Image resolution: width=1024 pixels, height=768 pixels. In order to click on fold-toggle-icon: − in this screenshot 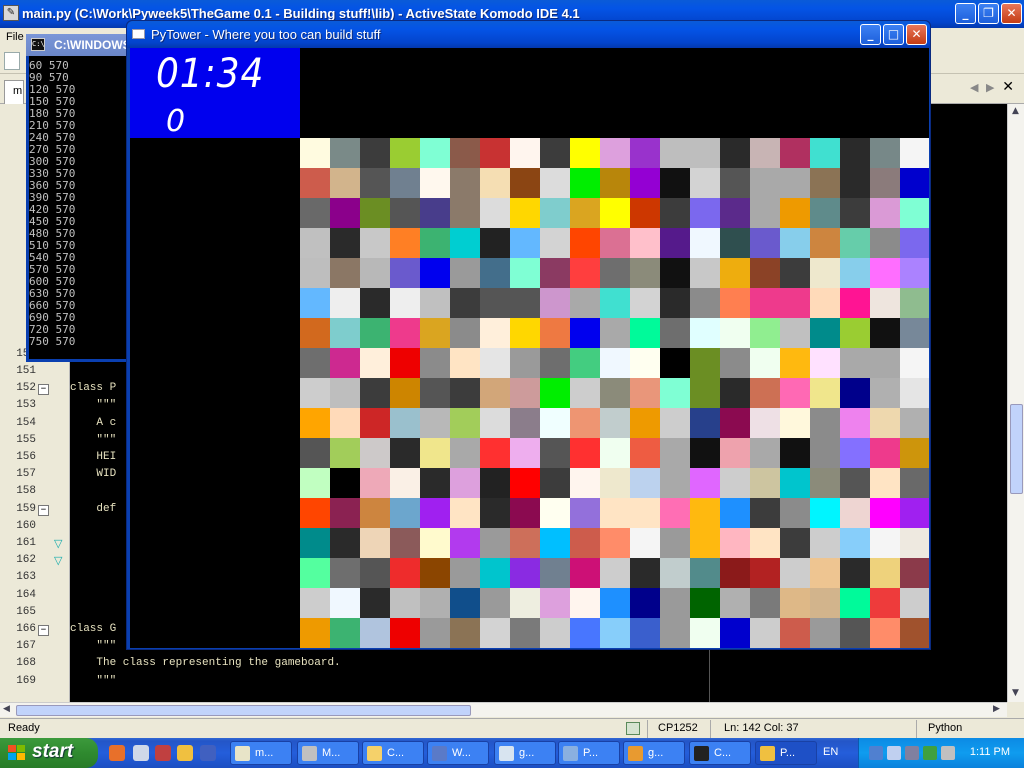, I will do `click(43, 630)`.